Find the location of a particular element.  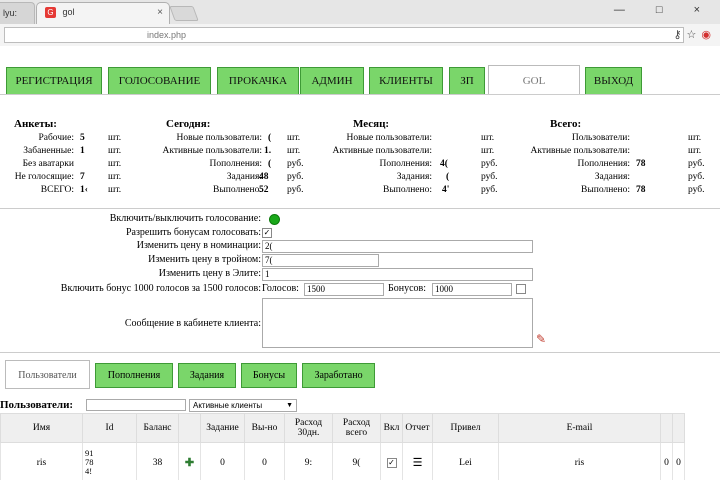

cell-report: ☰ is located at coordinates (417, 461).